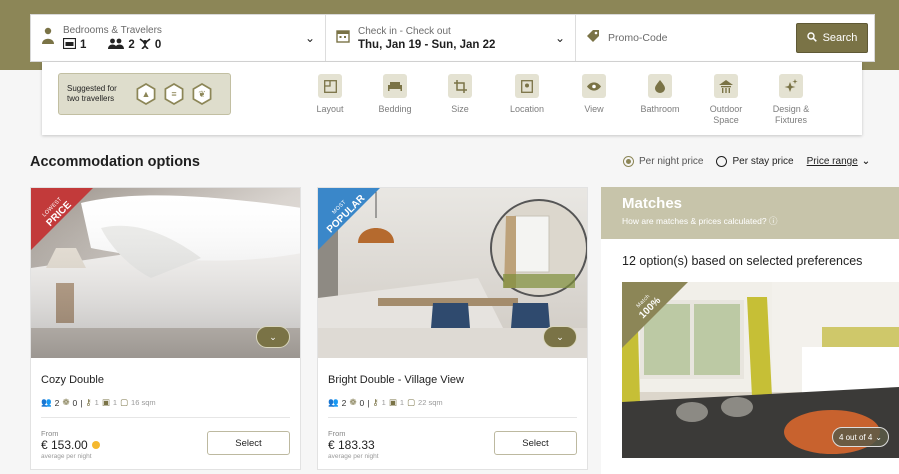 The image size is (899, 474). I want to click on promo-code-input: Promo-Code, so click(638, 38).